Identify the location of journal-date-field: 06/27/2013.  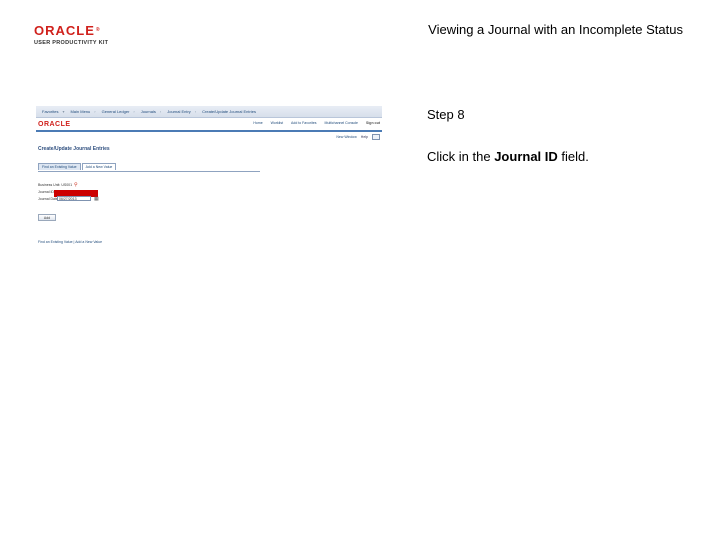
(74, 198).